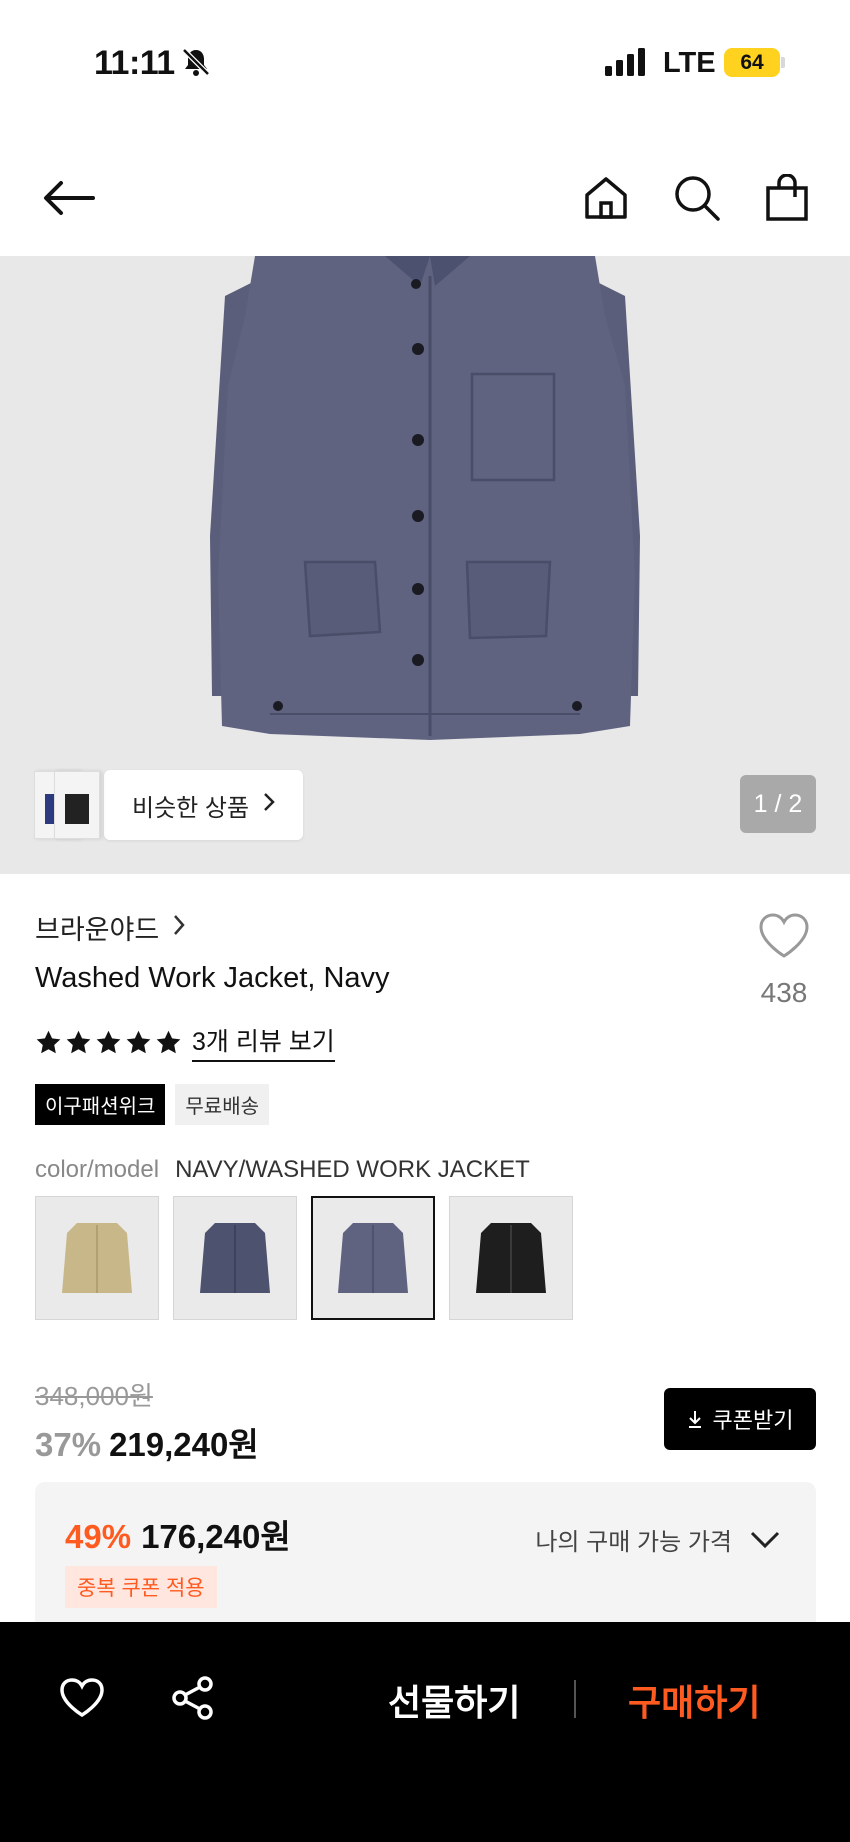 The height and width of the screenshot is (1842, 850). What do you see at coordinates (425, 1732) in the screenshot?
I see `bottom-action-bar: 선물하기 구매하기` at bounding box center [425, 1732].